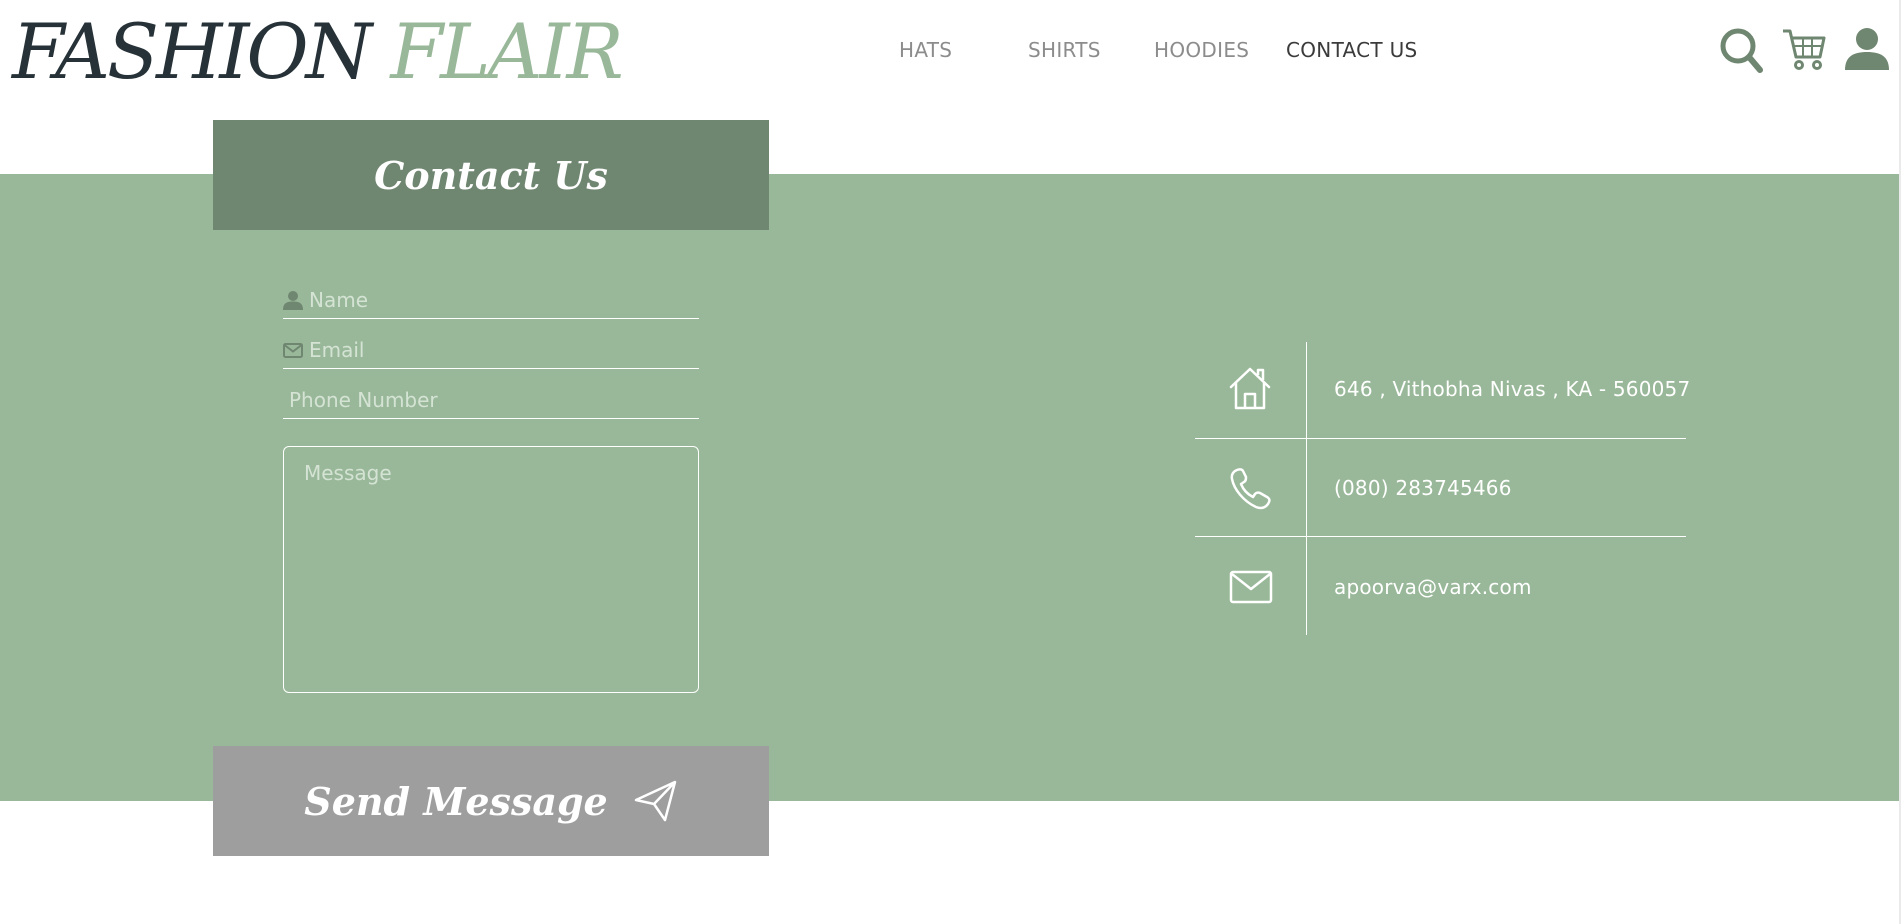  What do you see at coordinates (192, 51) in the screenshot?
I see `brand-name-part1: FASHION` at bounding box center [192, 51].